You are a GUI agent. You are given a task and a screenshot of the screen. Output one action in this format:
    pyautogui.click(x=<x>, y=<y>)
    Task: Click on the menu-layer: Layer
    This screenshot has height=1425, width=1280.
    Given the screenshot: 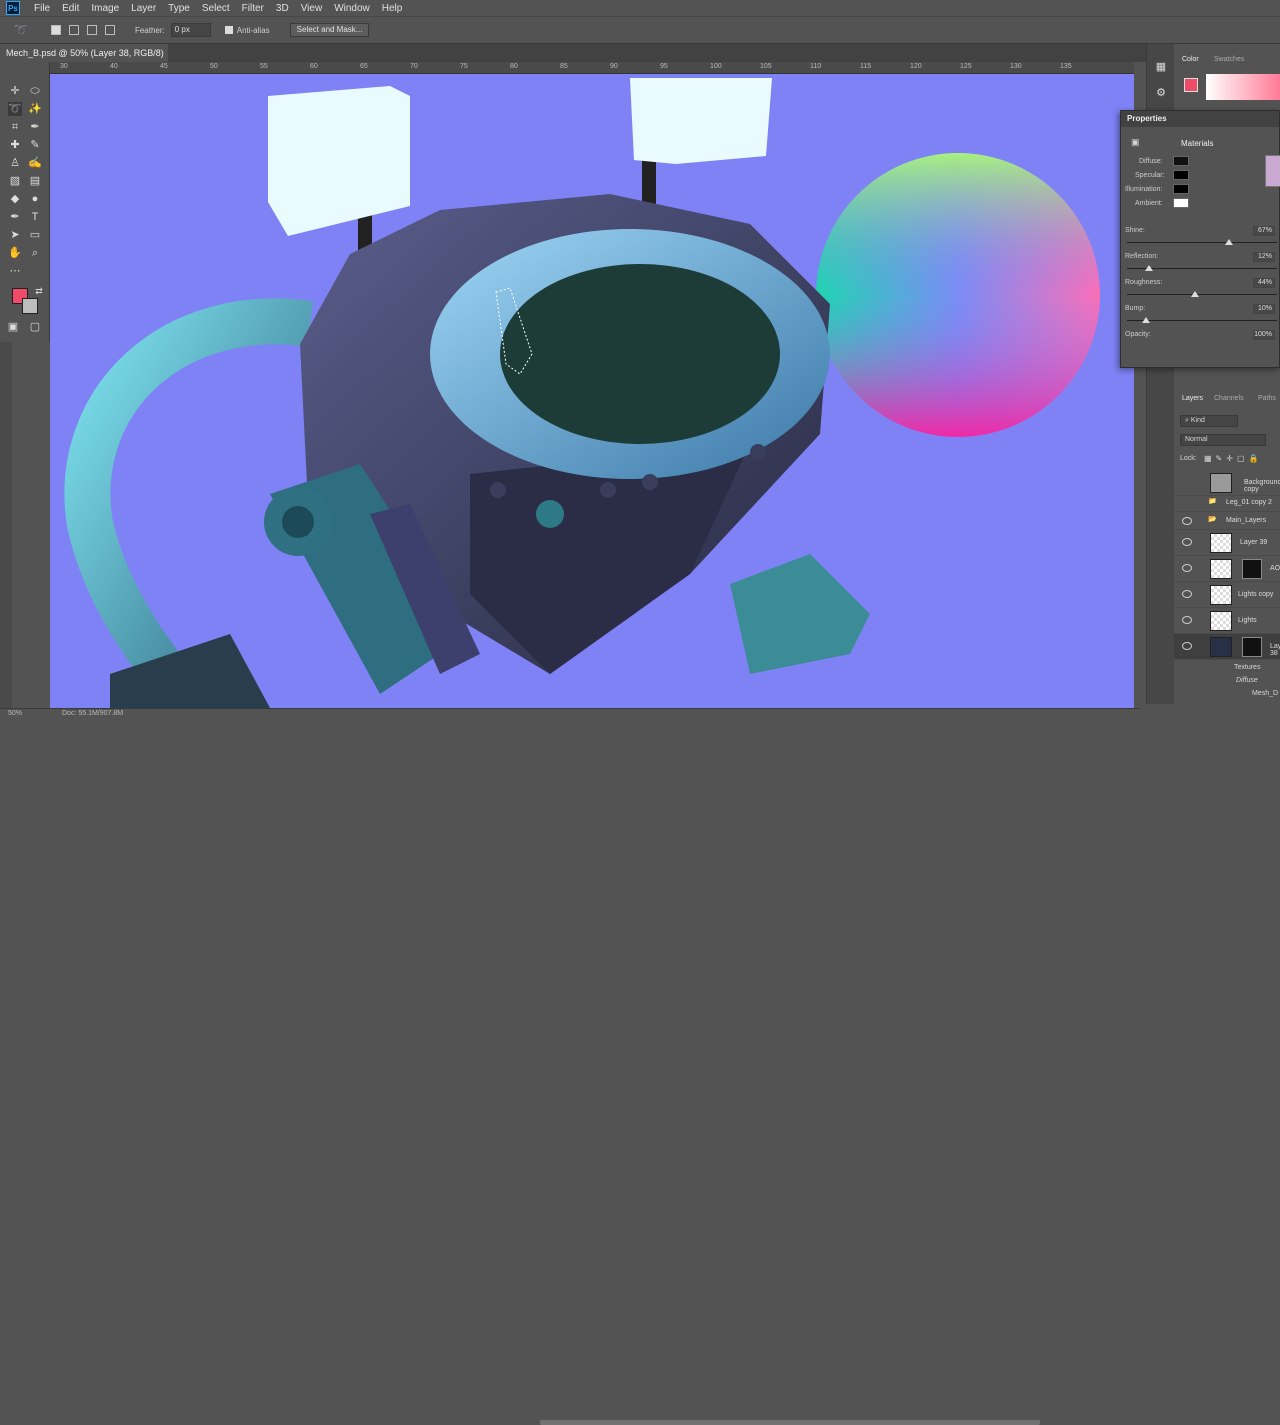 What is the action you would take?
    pyautogui.click(x=143, y=8)
    